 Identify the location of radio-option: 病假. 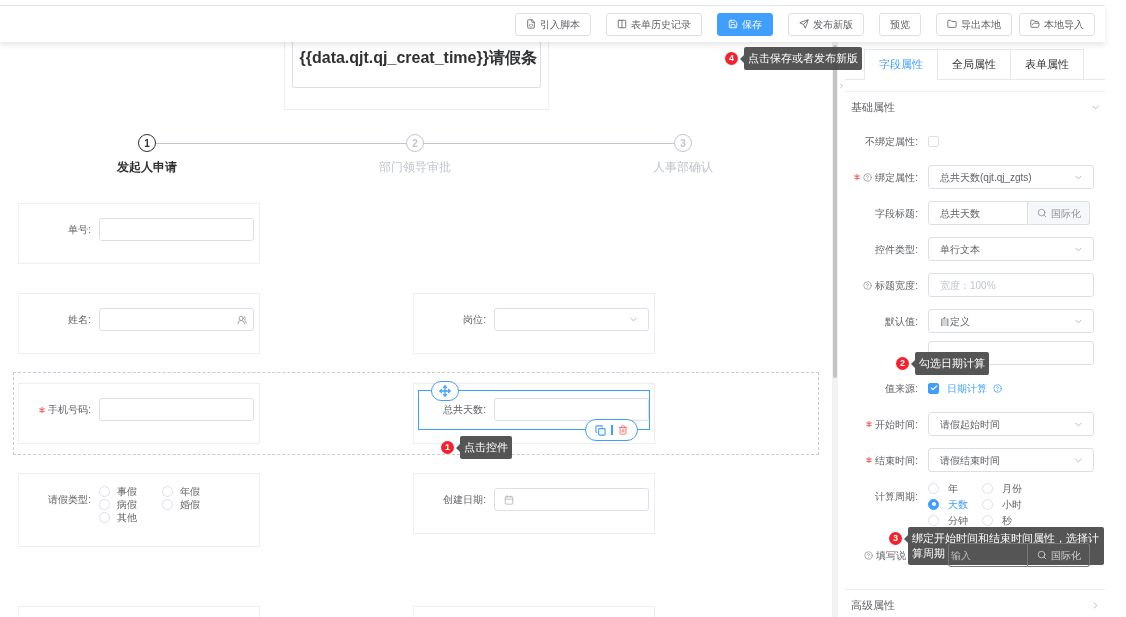
(130, 504).